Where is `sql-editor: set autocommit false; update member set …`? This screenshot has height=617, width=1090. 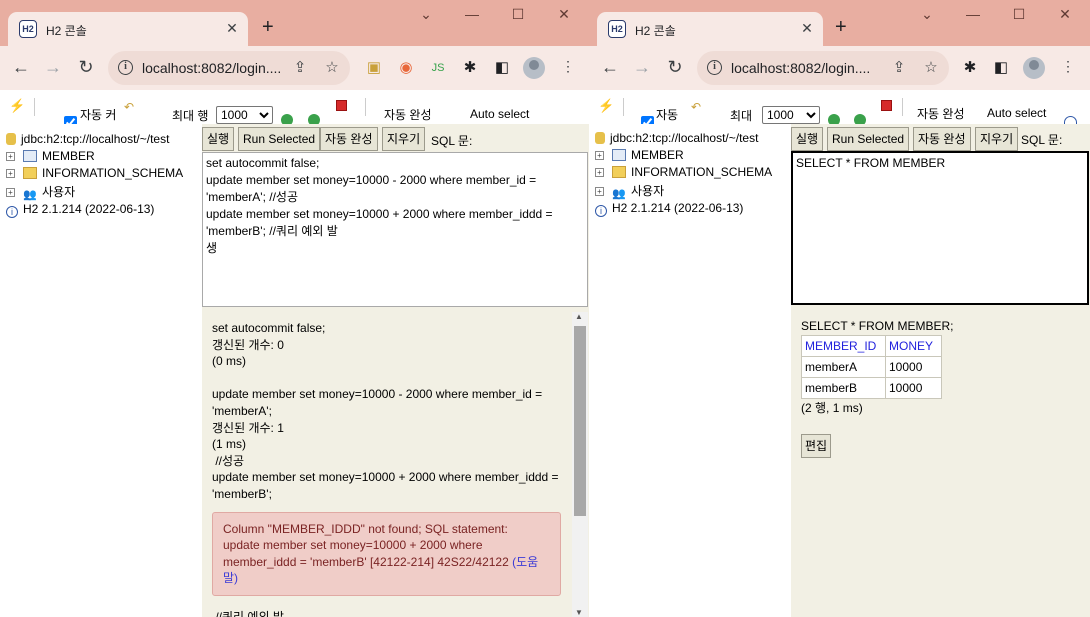
sql-editor: set autocommit false; update member set … is located at coordinates (395, 229).